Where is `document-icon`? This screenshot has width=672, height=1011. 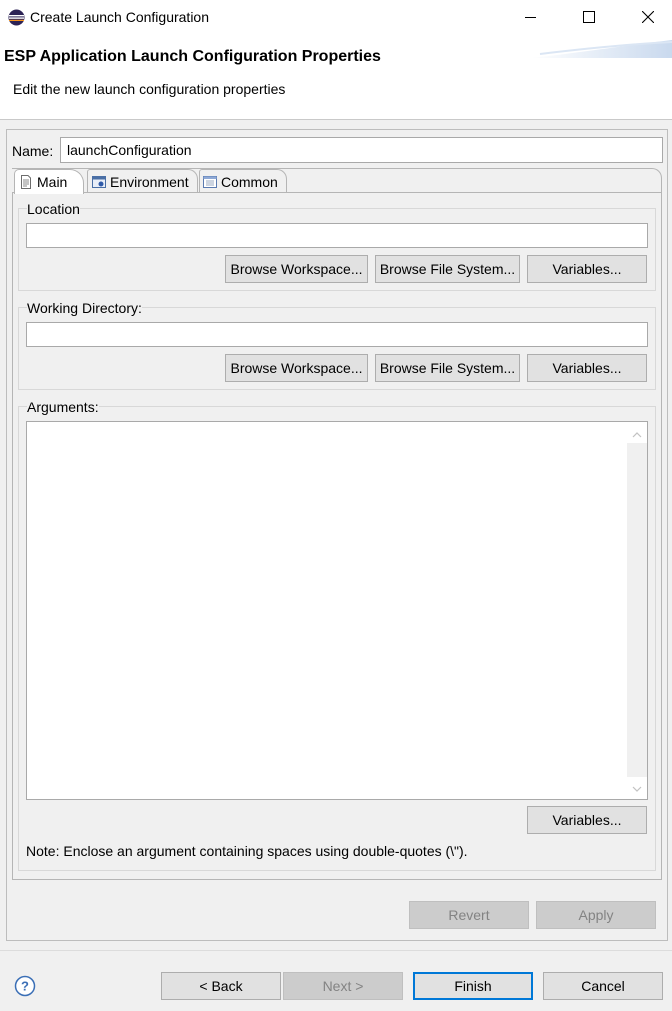 document-icon is located at coordinates (26, 182).